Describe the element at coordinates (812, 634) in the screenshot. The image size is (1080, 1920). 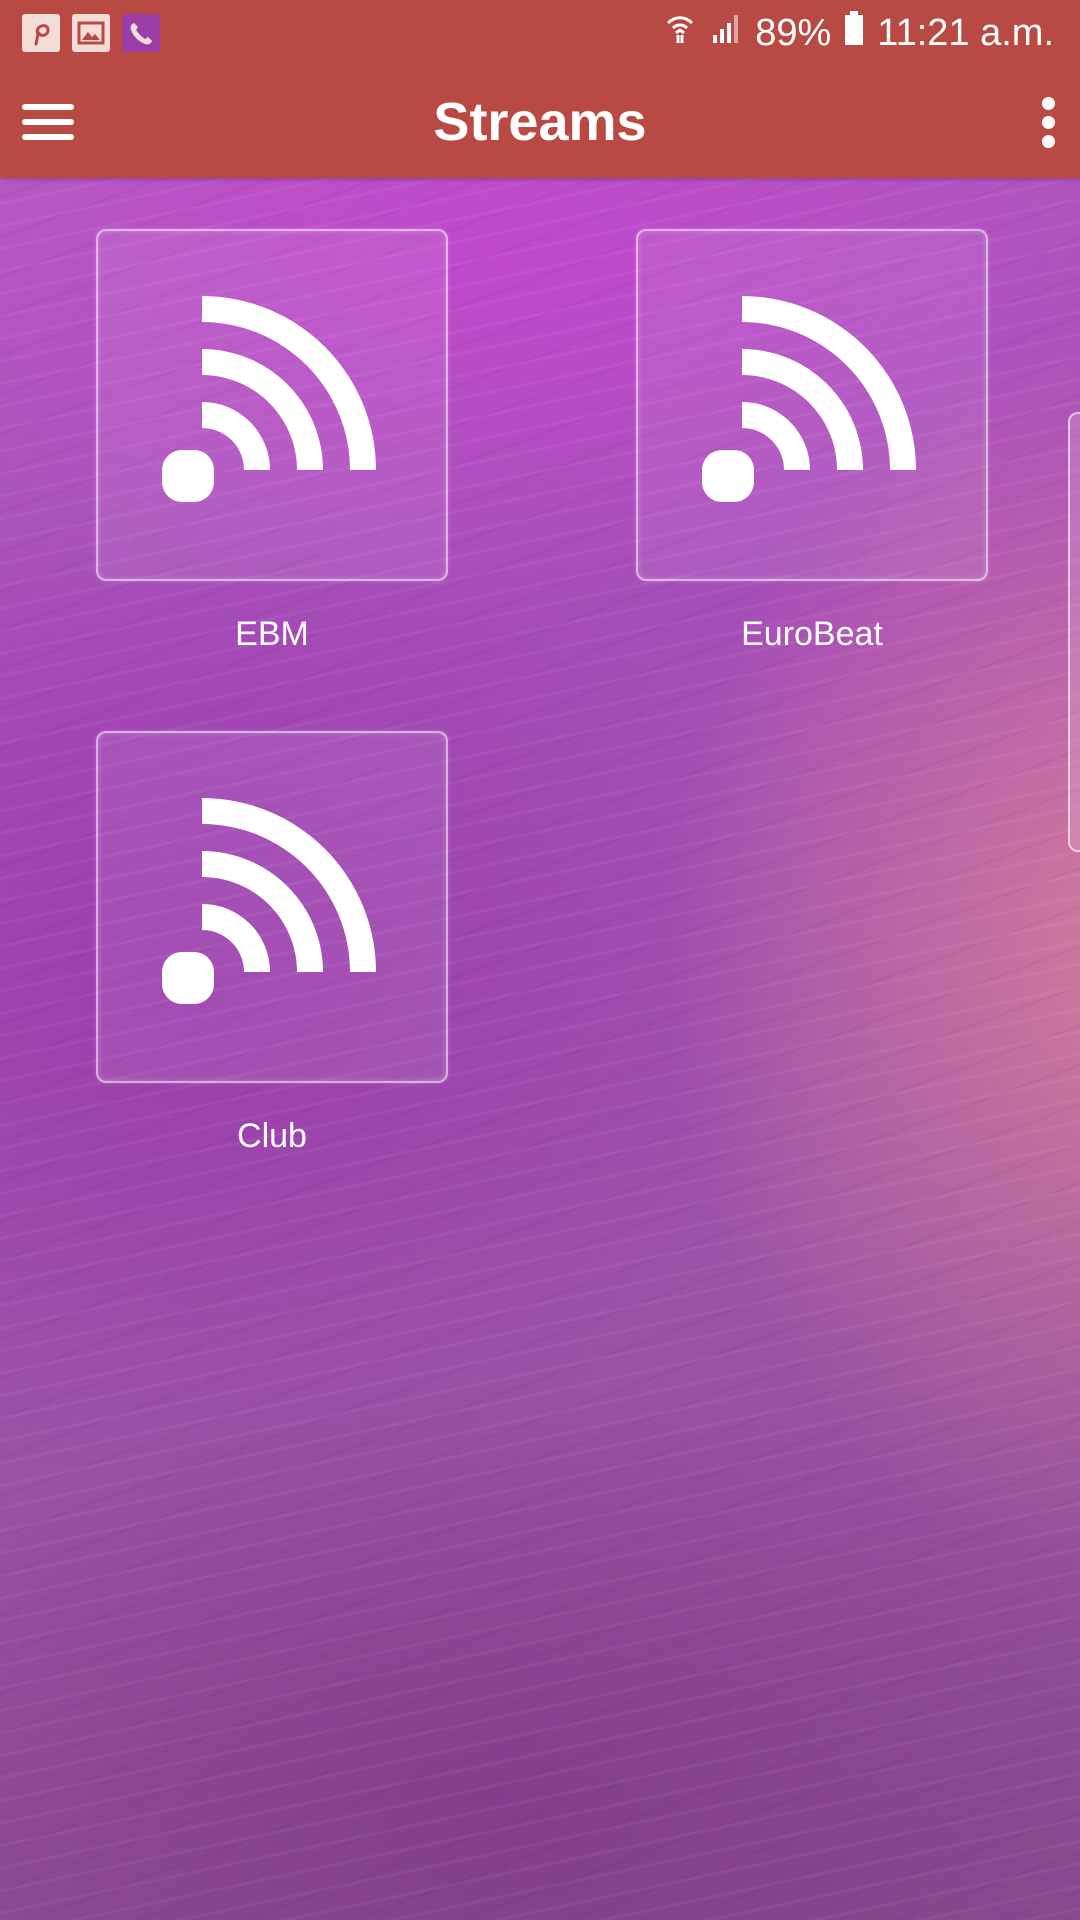
I see `stream-label: EuroBeat` at that location.